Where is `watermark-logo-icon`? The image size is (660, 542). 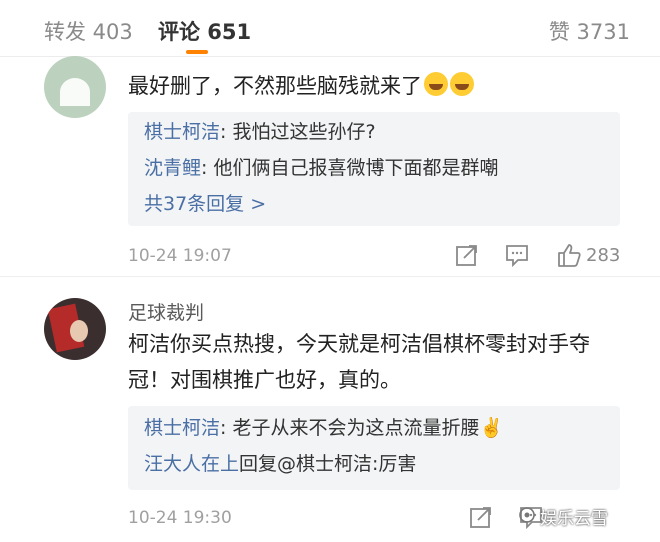
watermark-logo-icon is located at coordinates (527, 515).